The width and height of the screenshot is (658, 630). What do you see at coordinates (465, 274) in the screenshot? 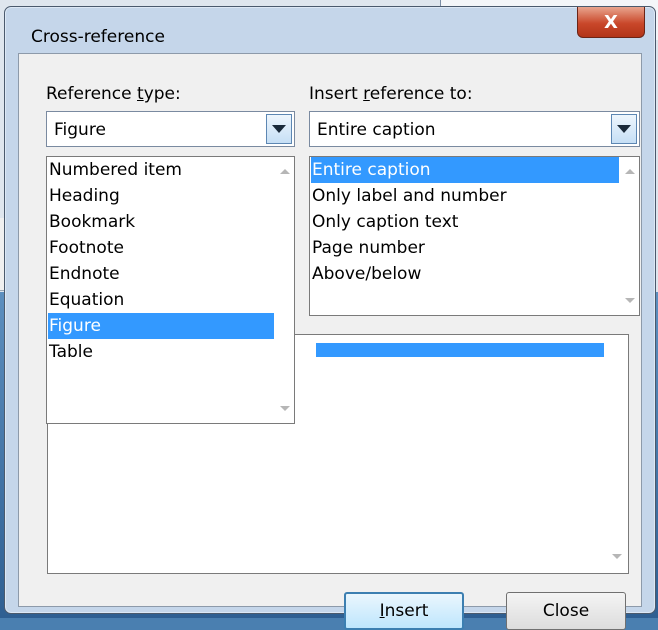
I see `list-item: Above/below` at bounding box center [465, 274].